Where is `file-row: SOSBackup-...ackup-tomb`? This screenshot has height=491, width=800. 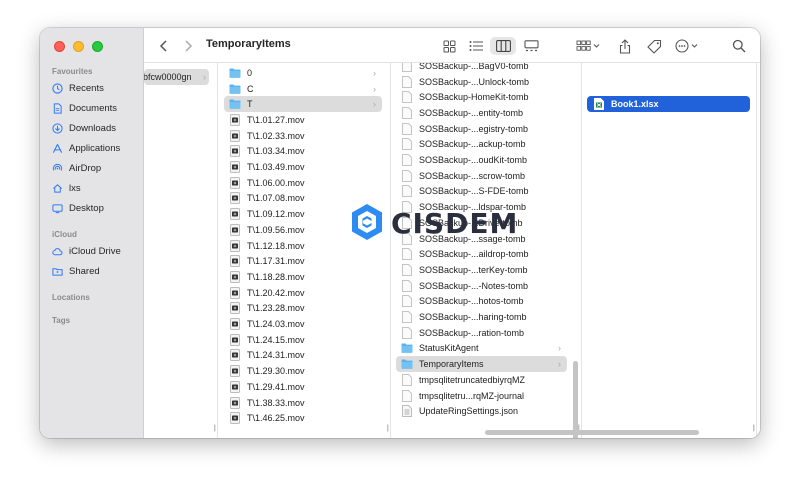
file-row: SOSBackup-...ackup-tomb is located at coordinates (481, 145).